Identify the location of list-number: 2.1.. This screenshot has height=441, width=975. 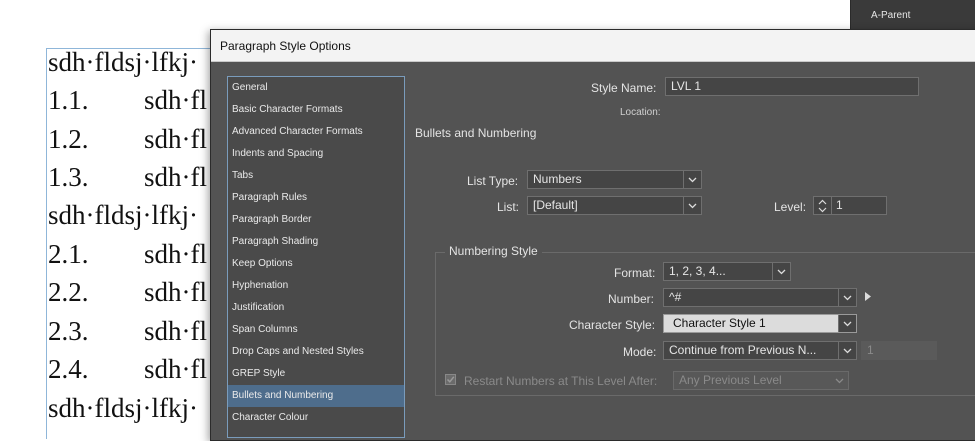
(68, 254).